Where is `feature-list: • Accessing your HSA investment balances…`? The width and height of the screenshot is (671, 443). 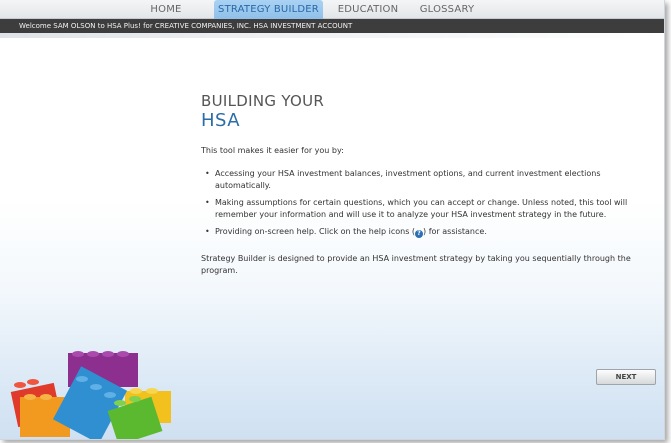 feature-list: • Accessing your HSA investment balances… is located at coordinates (428, 203).